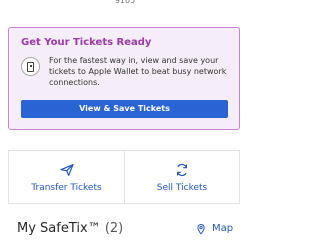 Image resolution: width=320 pixels, height=250 pixels. Describe the element at coordinates (59, 228) in the screenshot. I see `safetix-title: My SafeTix™` at that location.